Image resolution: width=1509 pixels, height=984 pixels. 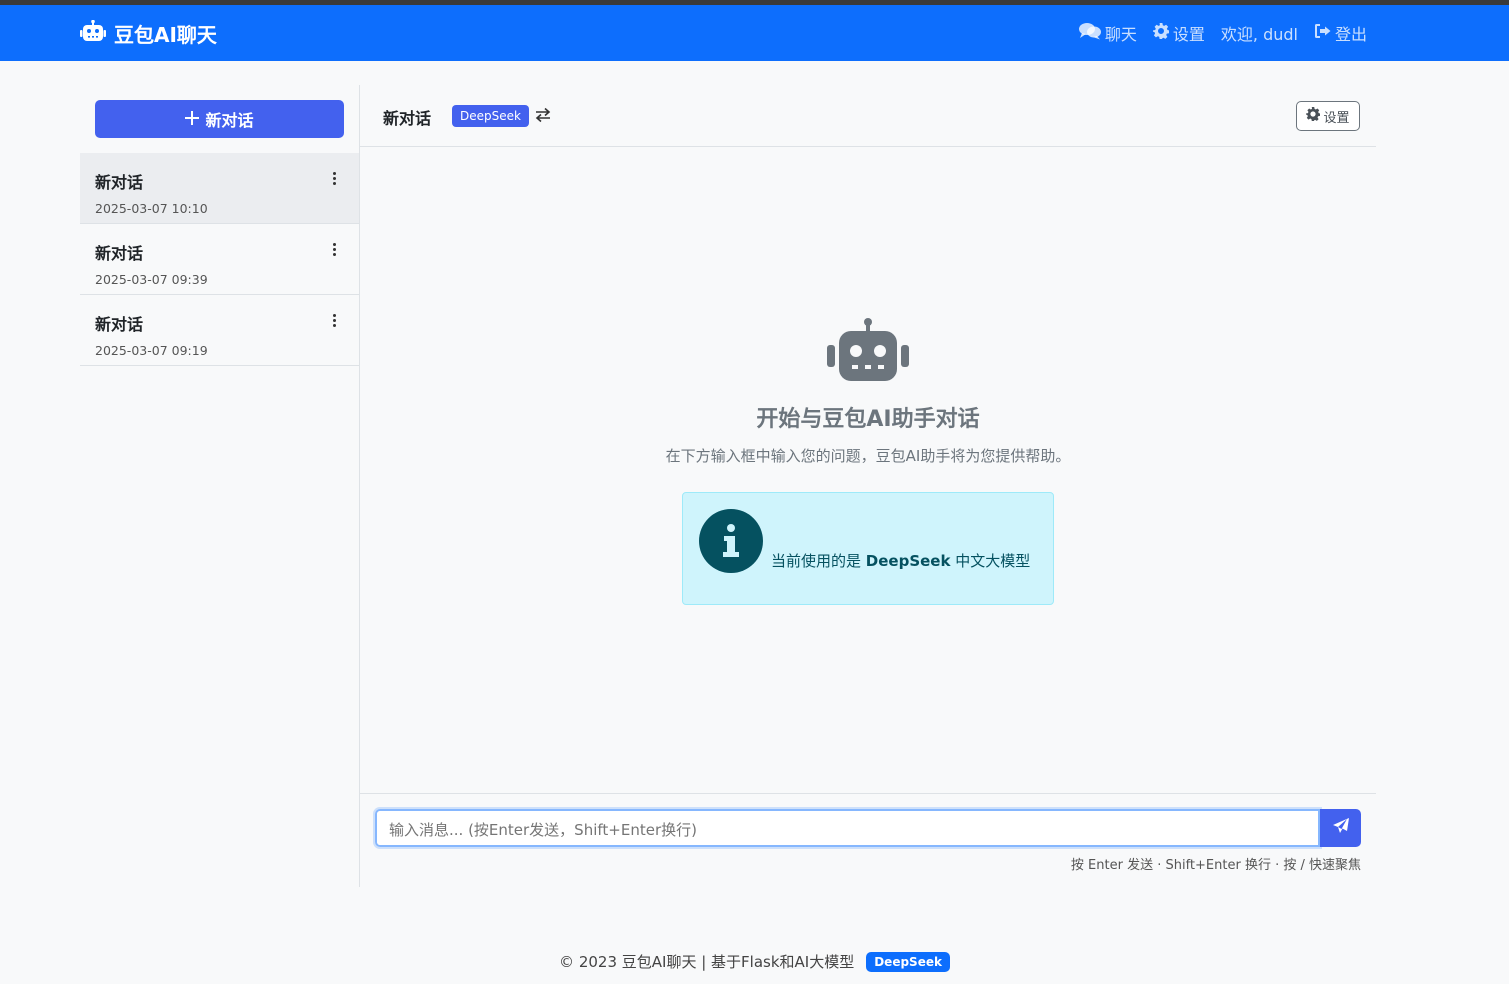 What do you see at coordinates (993, 561) in the screenshot?
I see `info-suffix: 中文大模型` at bounding box center [993, 561].